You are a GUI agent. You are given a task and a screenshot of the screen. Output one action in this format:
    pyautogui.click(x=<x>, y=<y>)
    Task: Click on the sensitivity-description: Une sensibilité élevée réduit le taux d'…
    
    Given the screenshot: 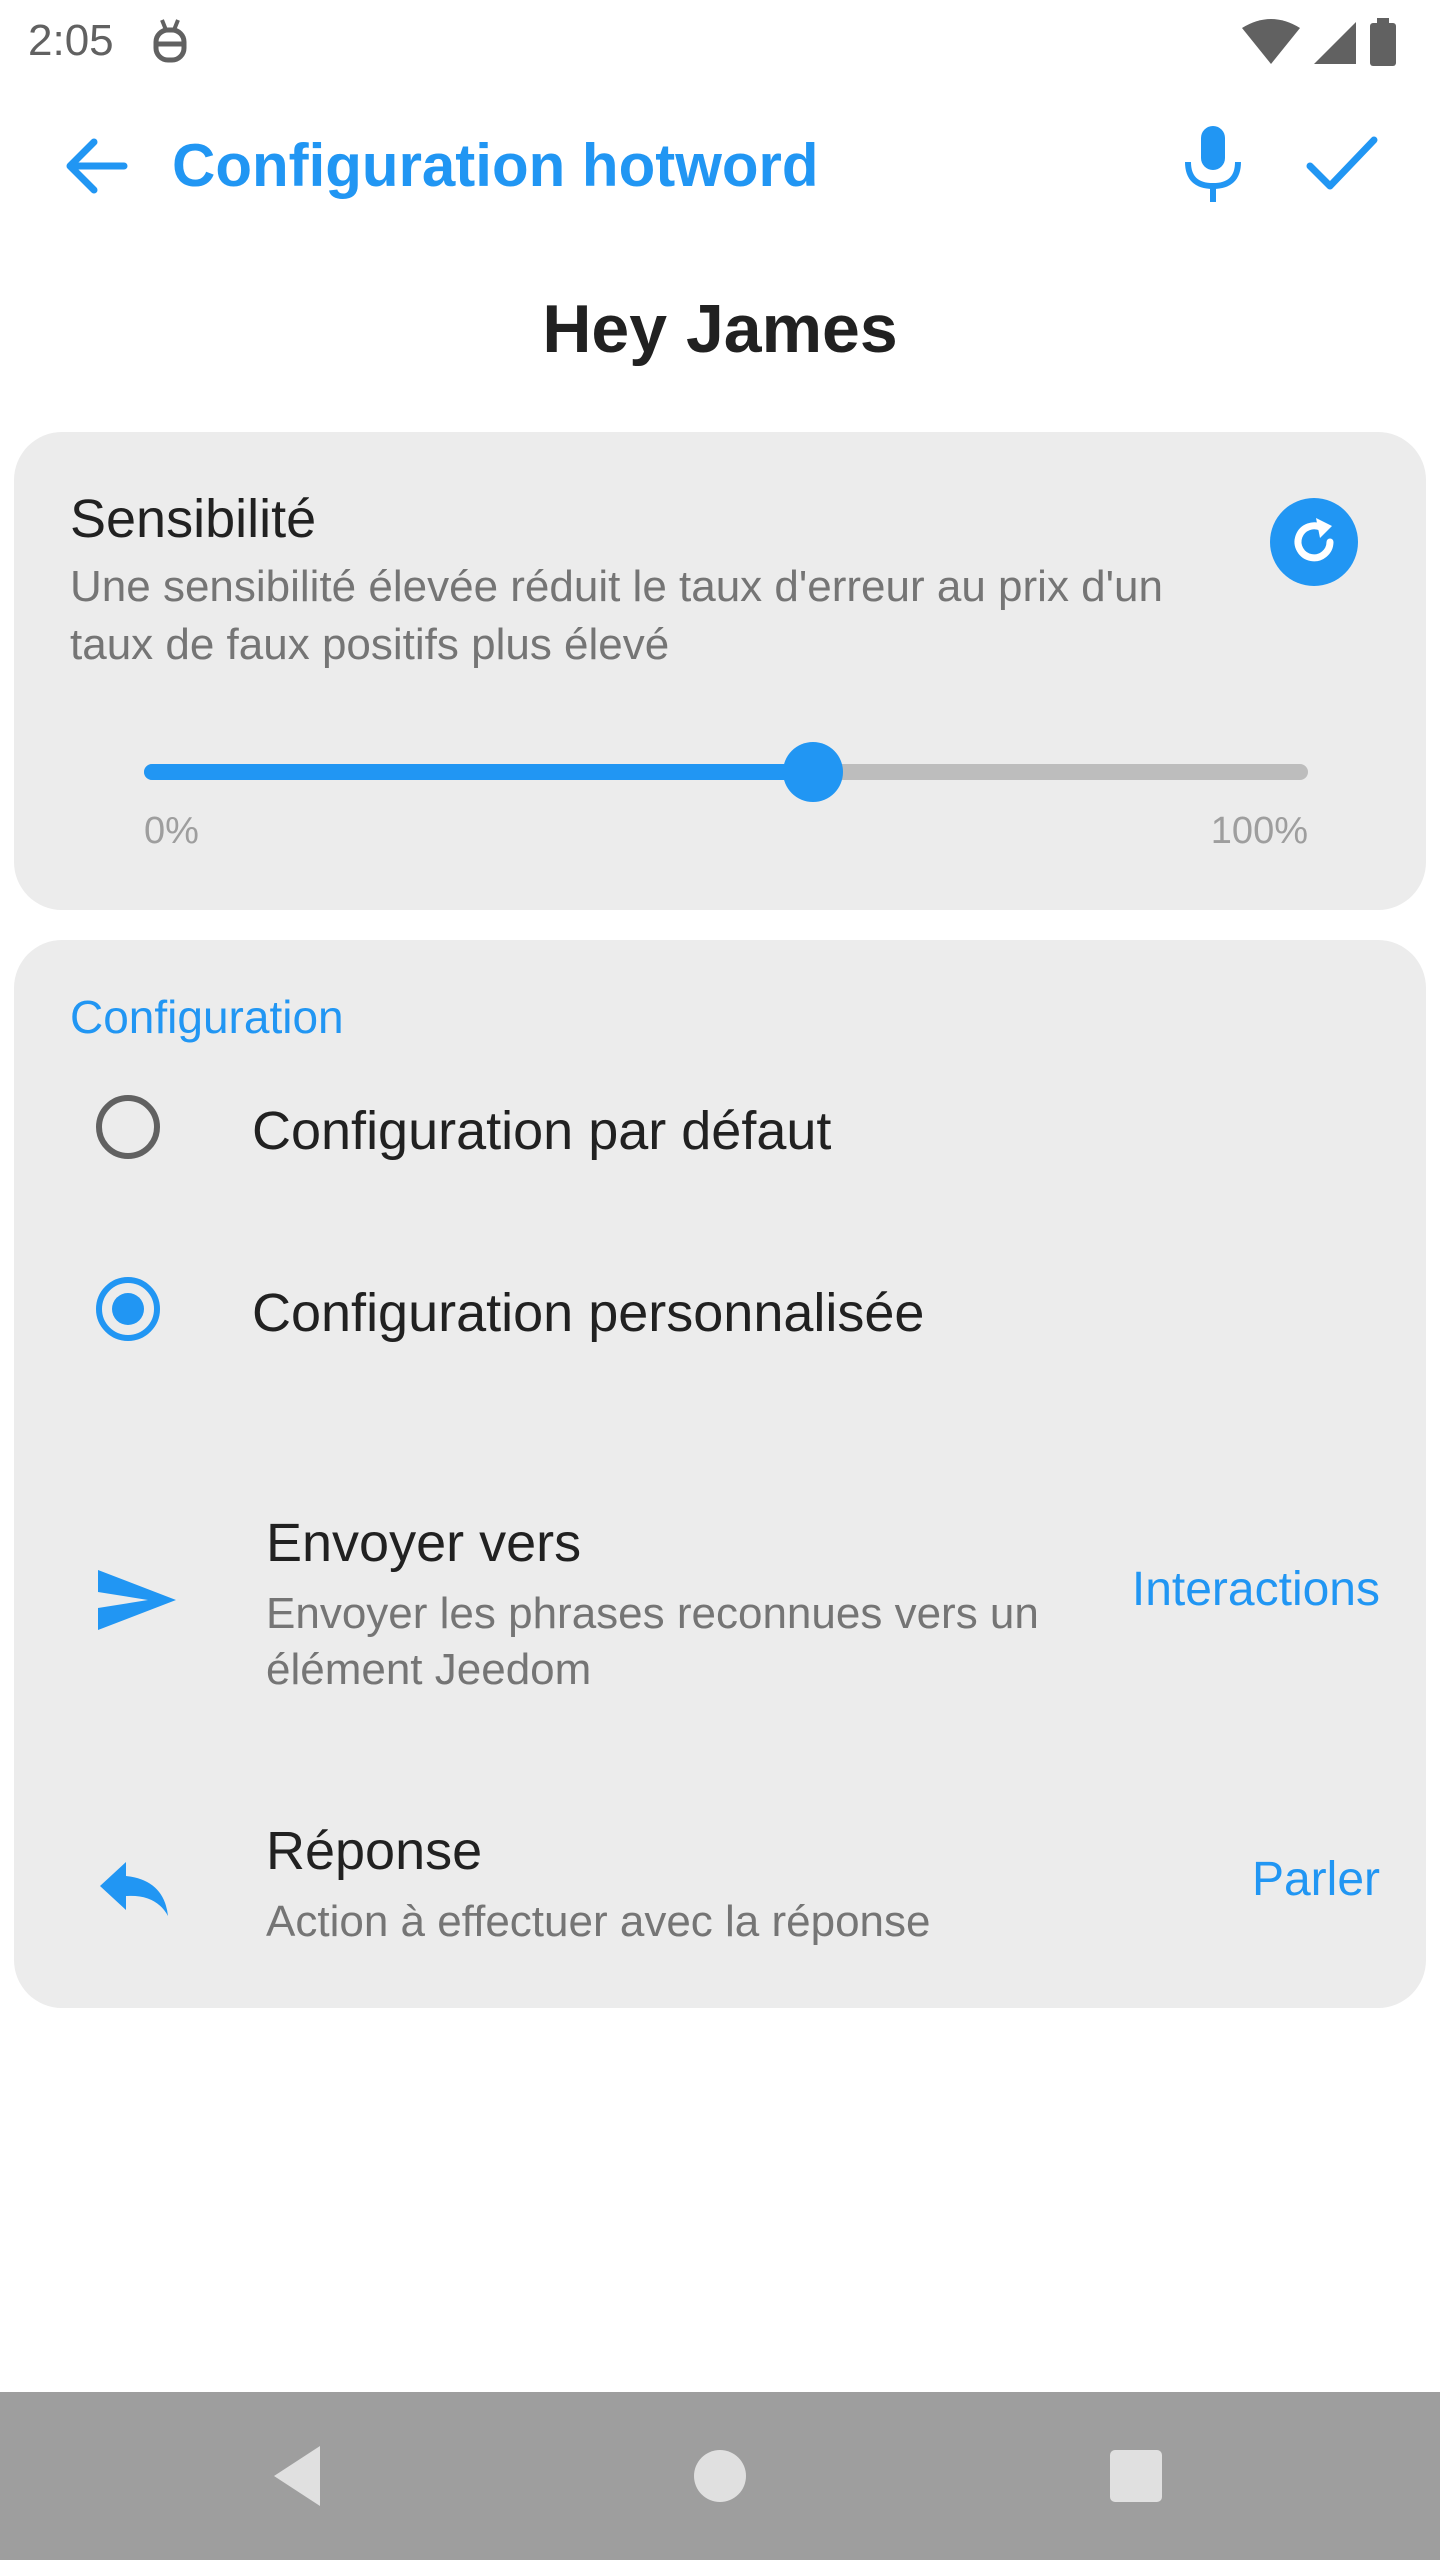 What is the action you would take?
    pyautogui.click(x=616, y=615)
    